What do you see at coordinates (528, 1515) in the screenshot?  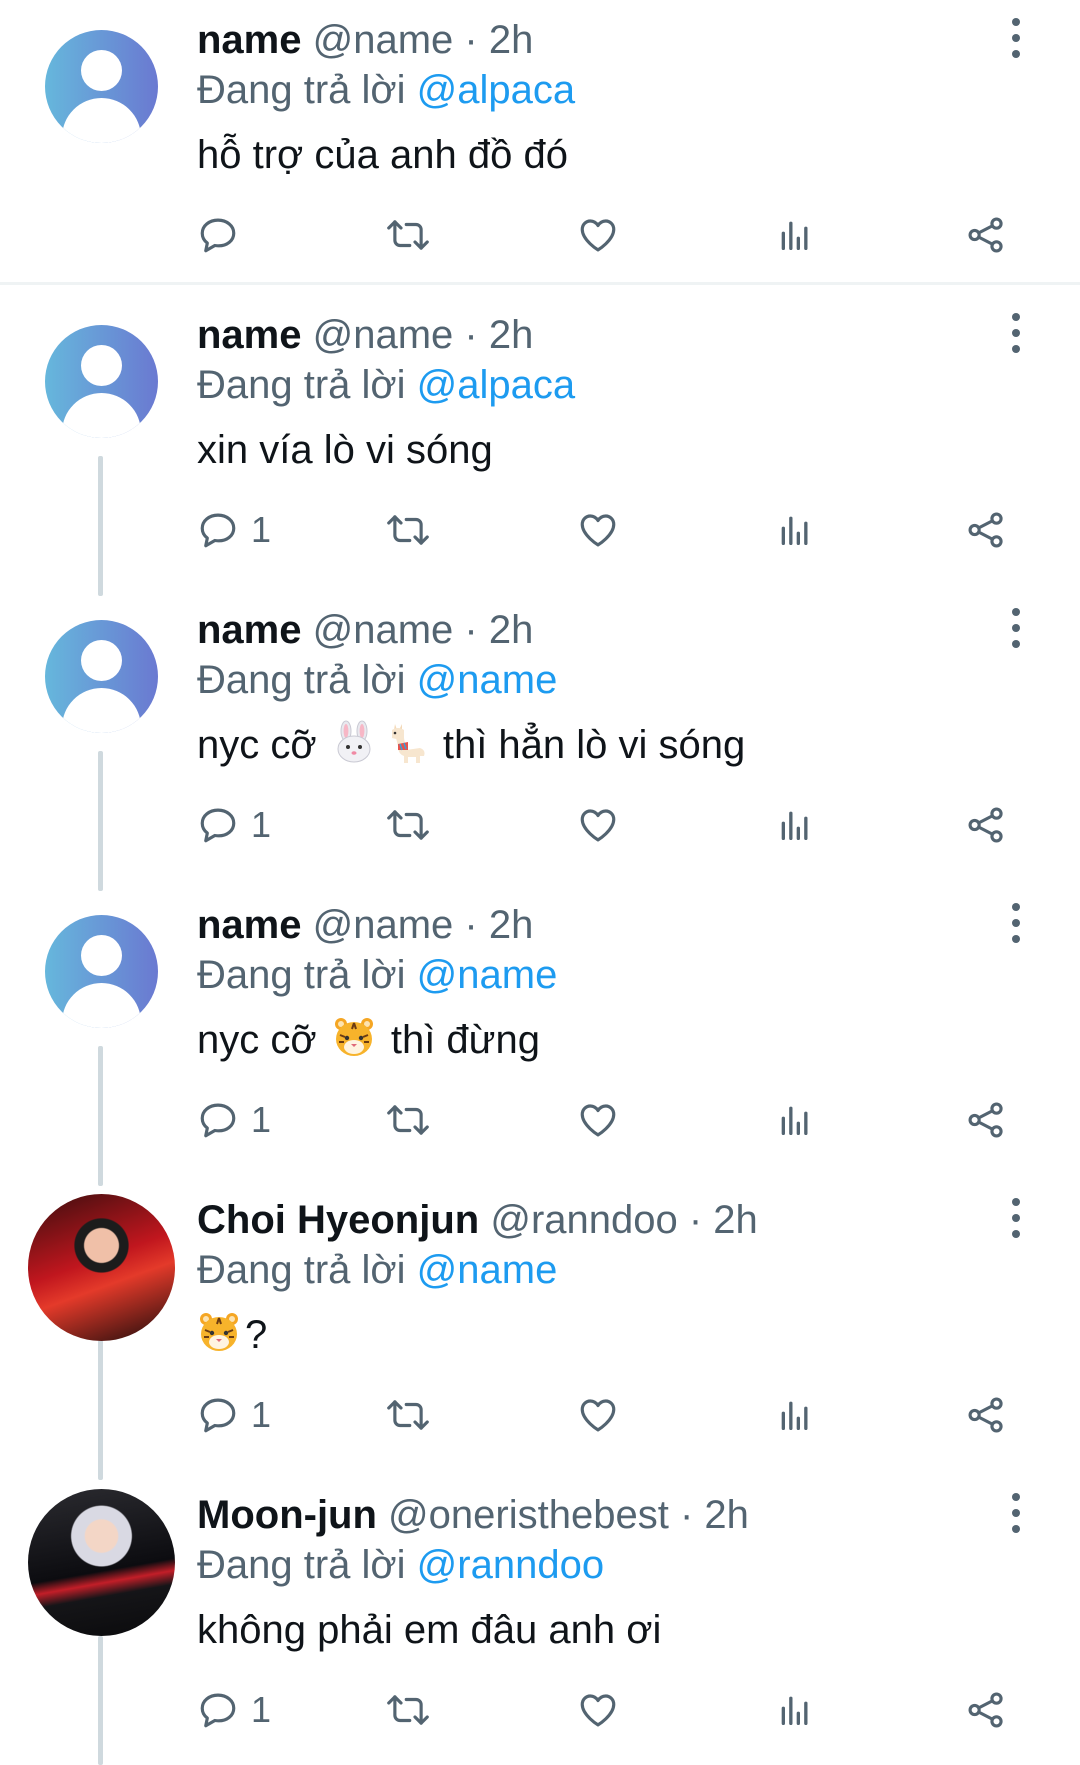 I see `user-handle: @oneristhebest` at bounding box center [528, 1515].